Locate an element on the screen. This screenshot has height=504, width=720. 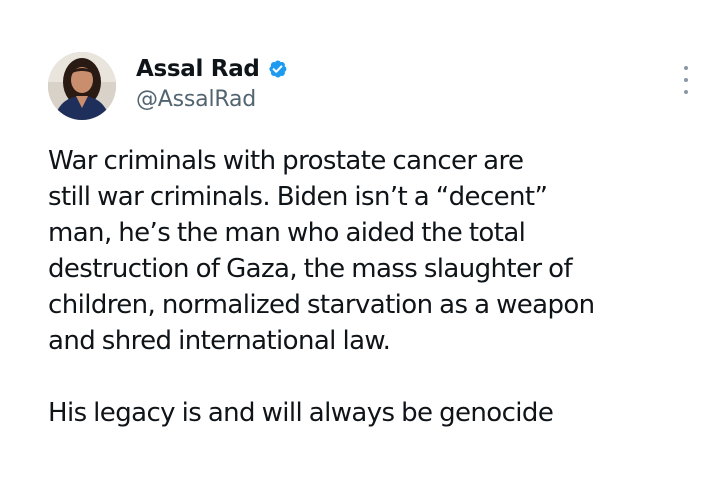
tweet-line: War criminals with prostate cancer are is located at coordinates (286, 161).